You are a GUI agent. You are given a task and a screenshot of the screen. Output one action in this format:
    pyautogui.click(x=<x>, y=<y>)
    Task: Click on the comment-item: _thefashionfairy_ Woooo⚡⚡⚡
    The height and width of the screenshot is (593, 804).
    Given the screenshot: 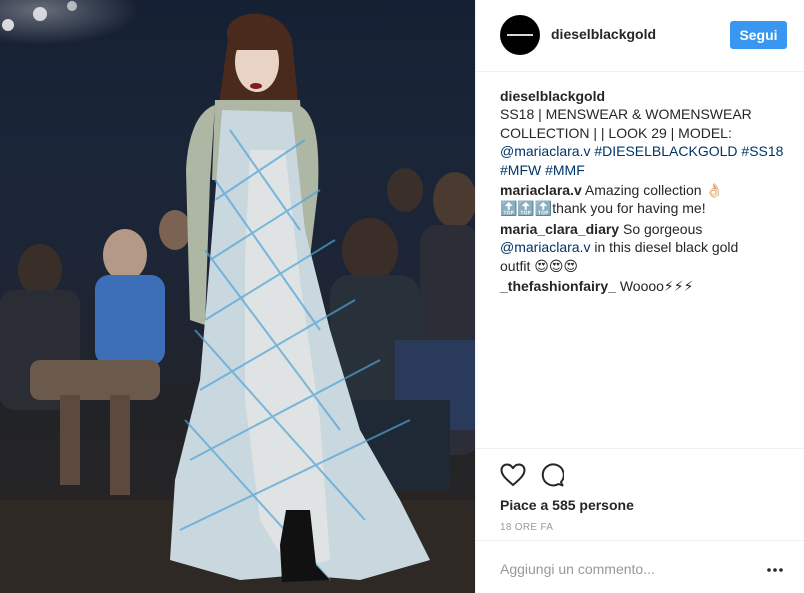 What is the action you would take?
    pyautogui.click(x=646, y=286)
    